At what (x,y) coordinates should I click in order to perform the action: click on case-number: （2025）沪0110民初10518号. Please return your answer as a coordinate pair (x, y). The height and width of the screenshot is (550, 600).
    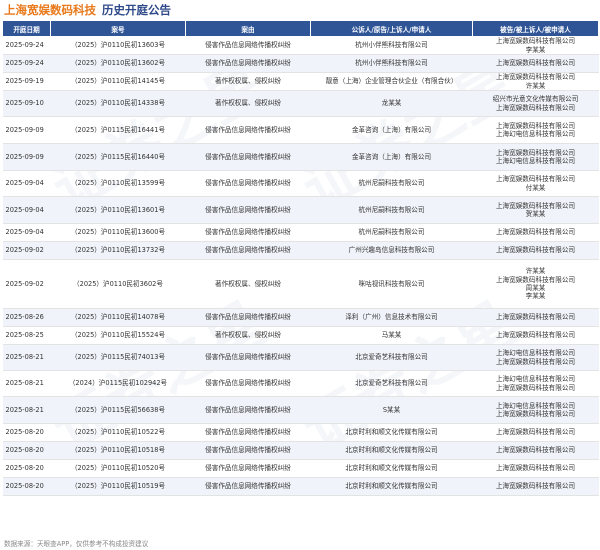
    Looking at the image, I should click on (118, 450).